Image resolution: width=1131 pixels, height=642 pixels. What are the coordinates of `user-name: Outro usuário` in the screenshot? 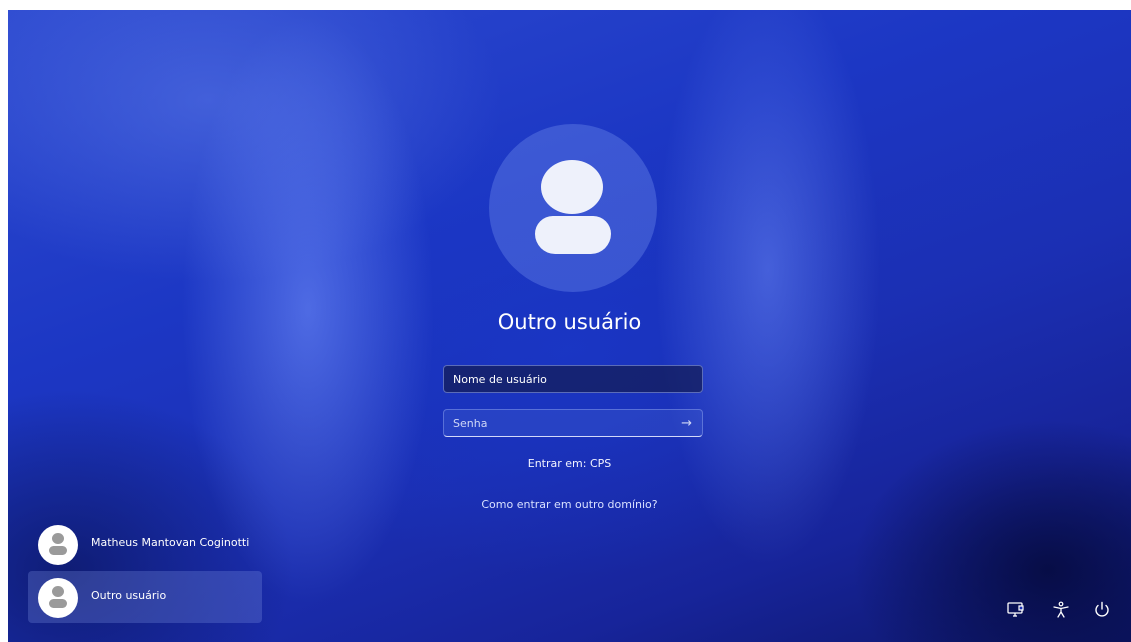 It's located at (129, 595).